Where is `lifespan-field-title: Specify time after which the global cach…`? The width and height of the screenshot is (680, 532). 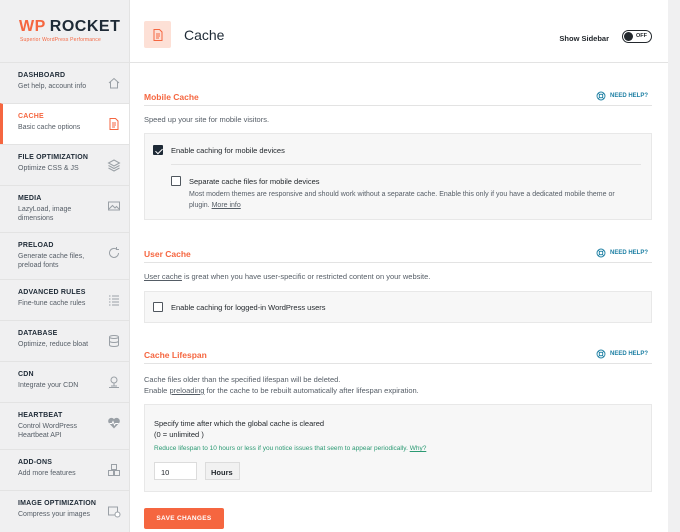
lifespan-field-title: Specify time after which the global cach… is located at coordinates (239, 429).